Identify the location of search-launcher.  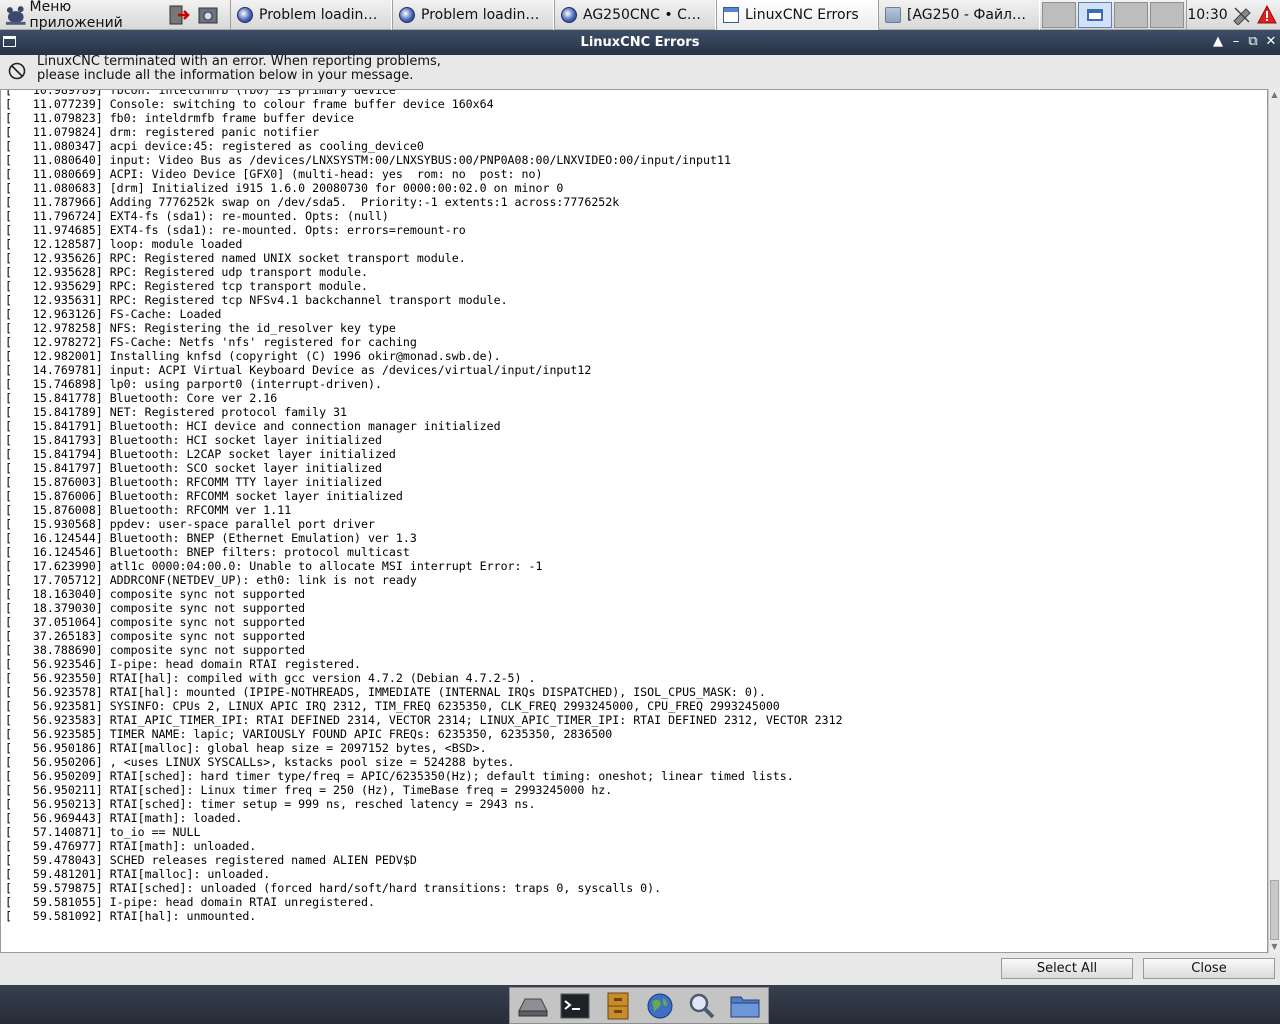
(702, 1006).